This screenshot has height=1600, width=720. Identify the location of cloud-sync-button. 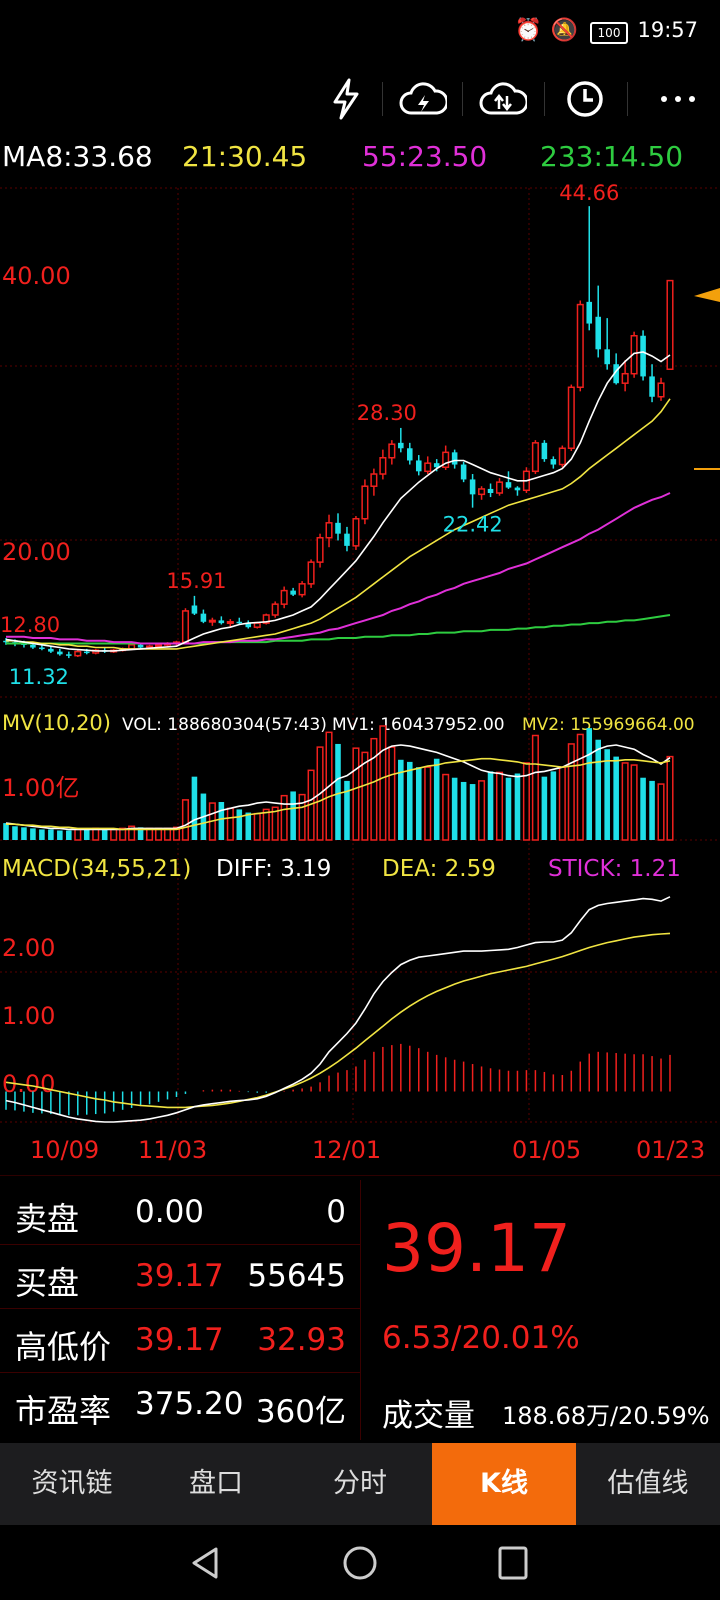
(503, 99).